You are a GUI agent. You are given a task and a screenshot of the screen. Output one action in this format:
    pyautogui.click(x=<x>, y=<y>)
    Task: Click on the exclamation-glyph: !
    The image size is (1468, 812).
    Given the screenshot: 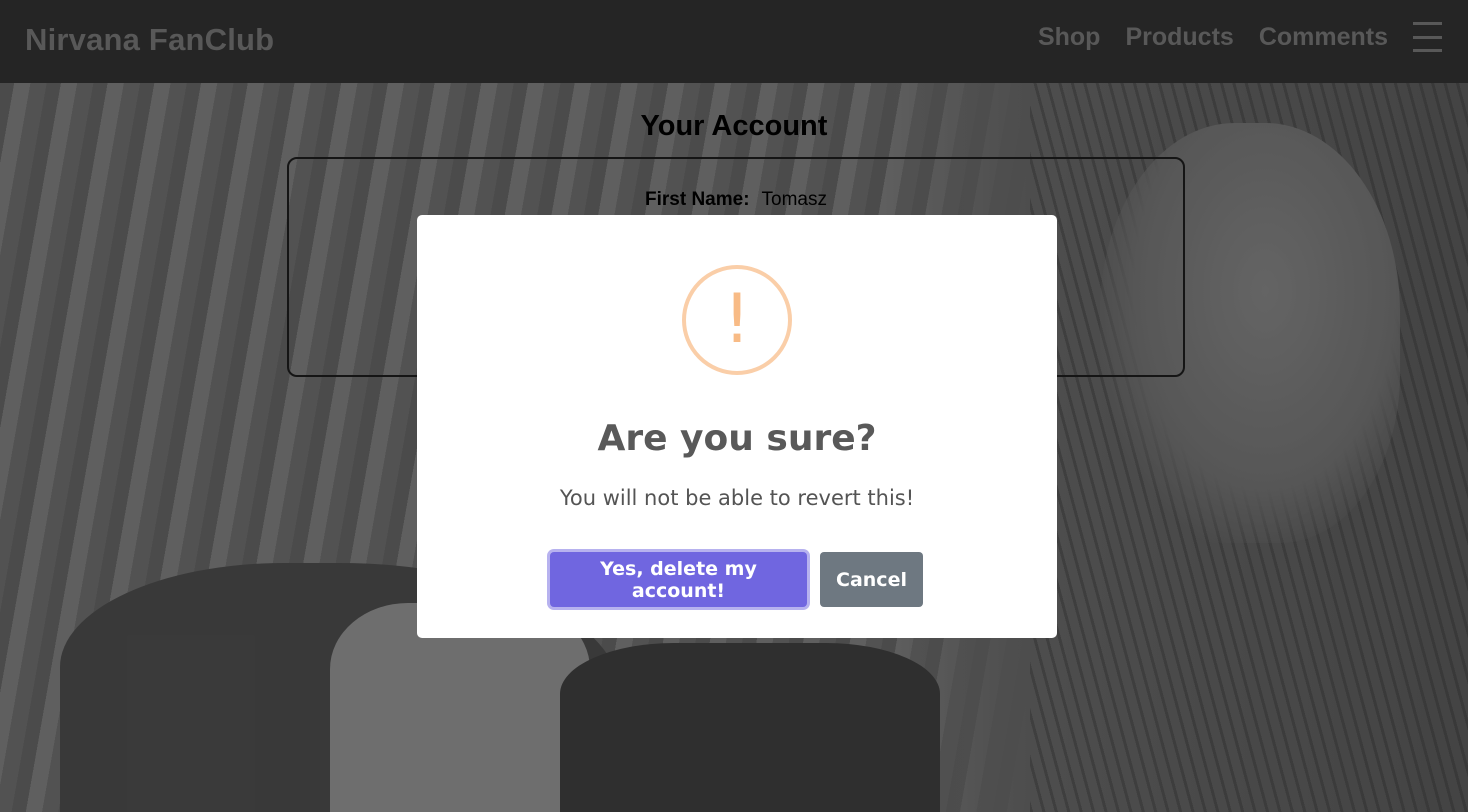 What is the action you would take?
    pyautogui.click(x=737, y=319)
    